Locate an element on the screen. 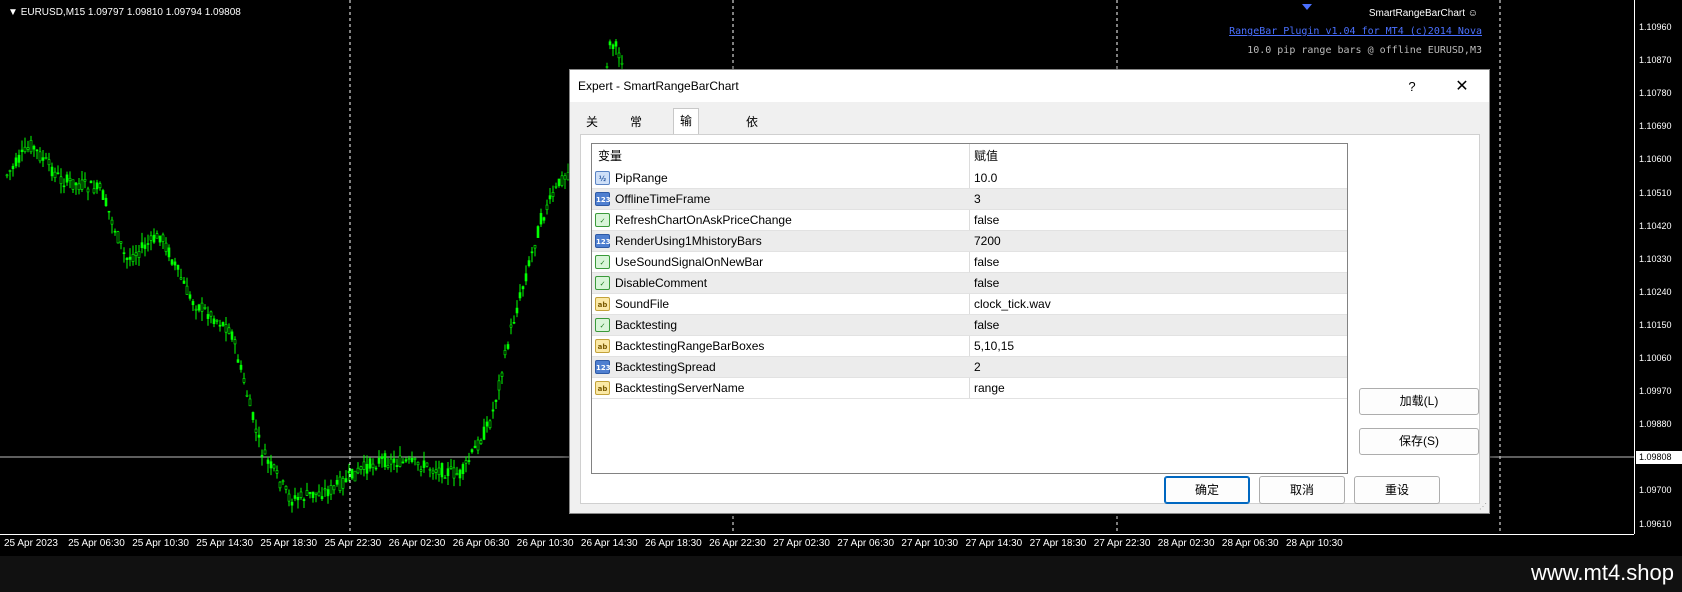 This screenshot has width=1682, height=592. close-button: ✕ is located at coordinates (1462, 87).